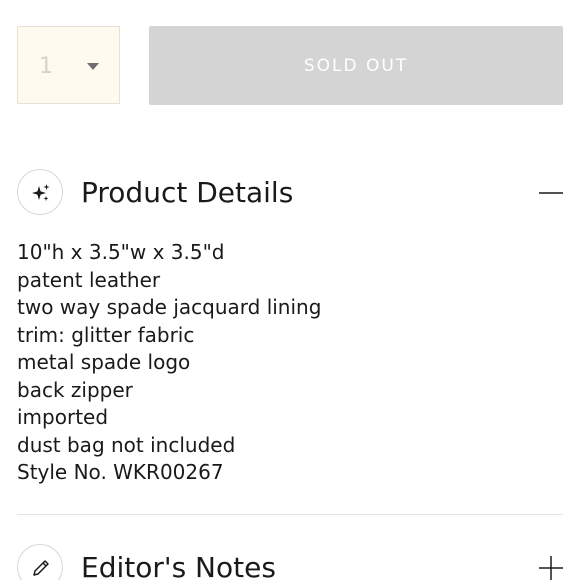  What do you see at coordinates (551, 193) in the screenshot?
I see `minus-icon` at bounding box center [551, 193].